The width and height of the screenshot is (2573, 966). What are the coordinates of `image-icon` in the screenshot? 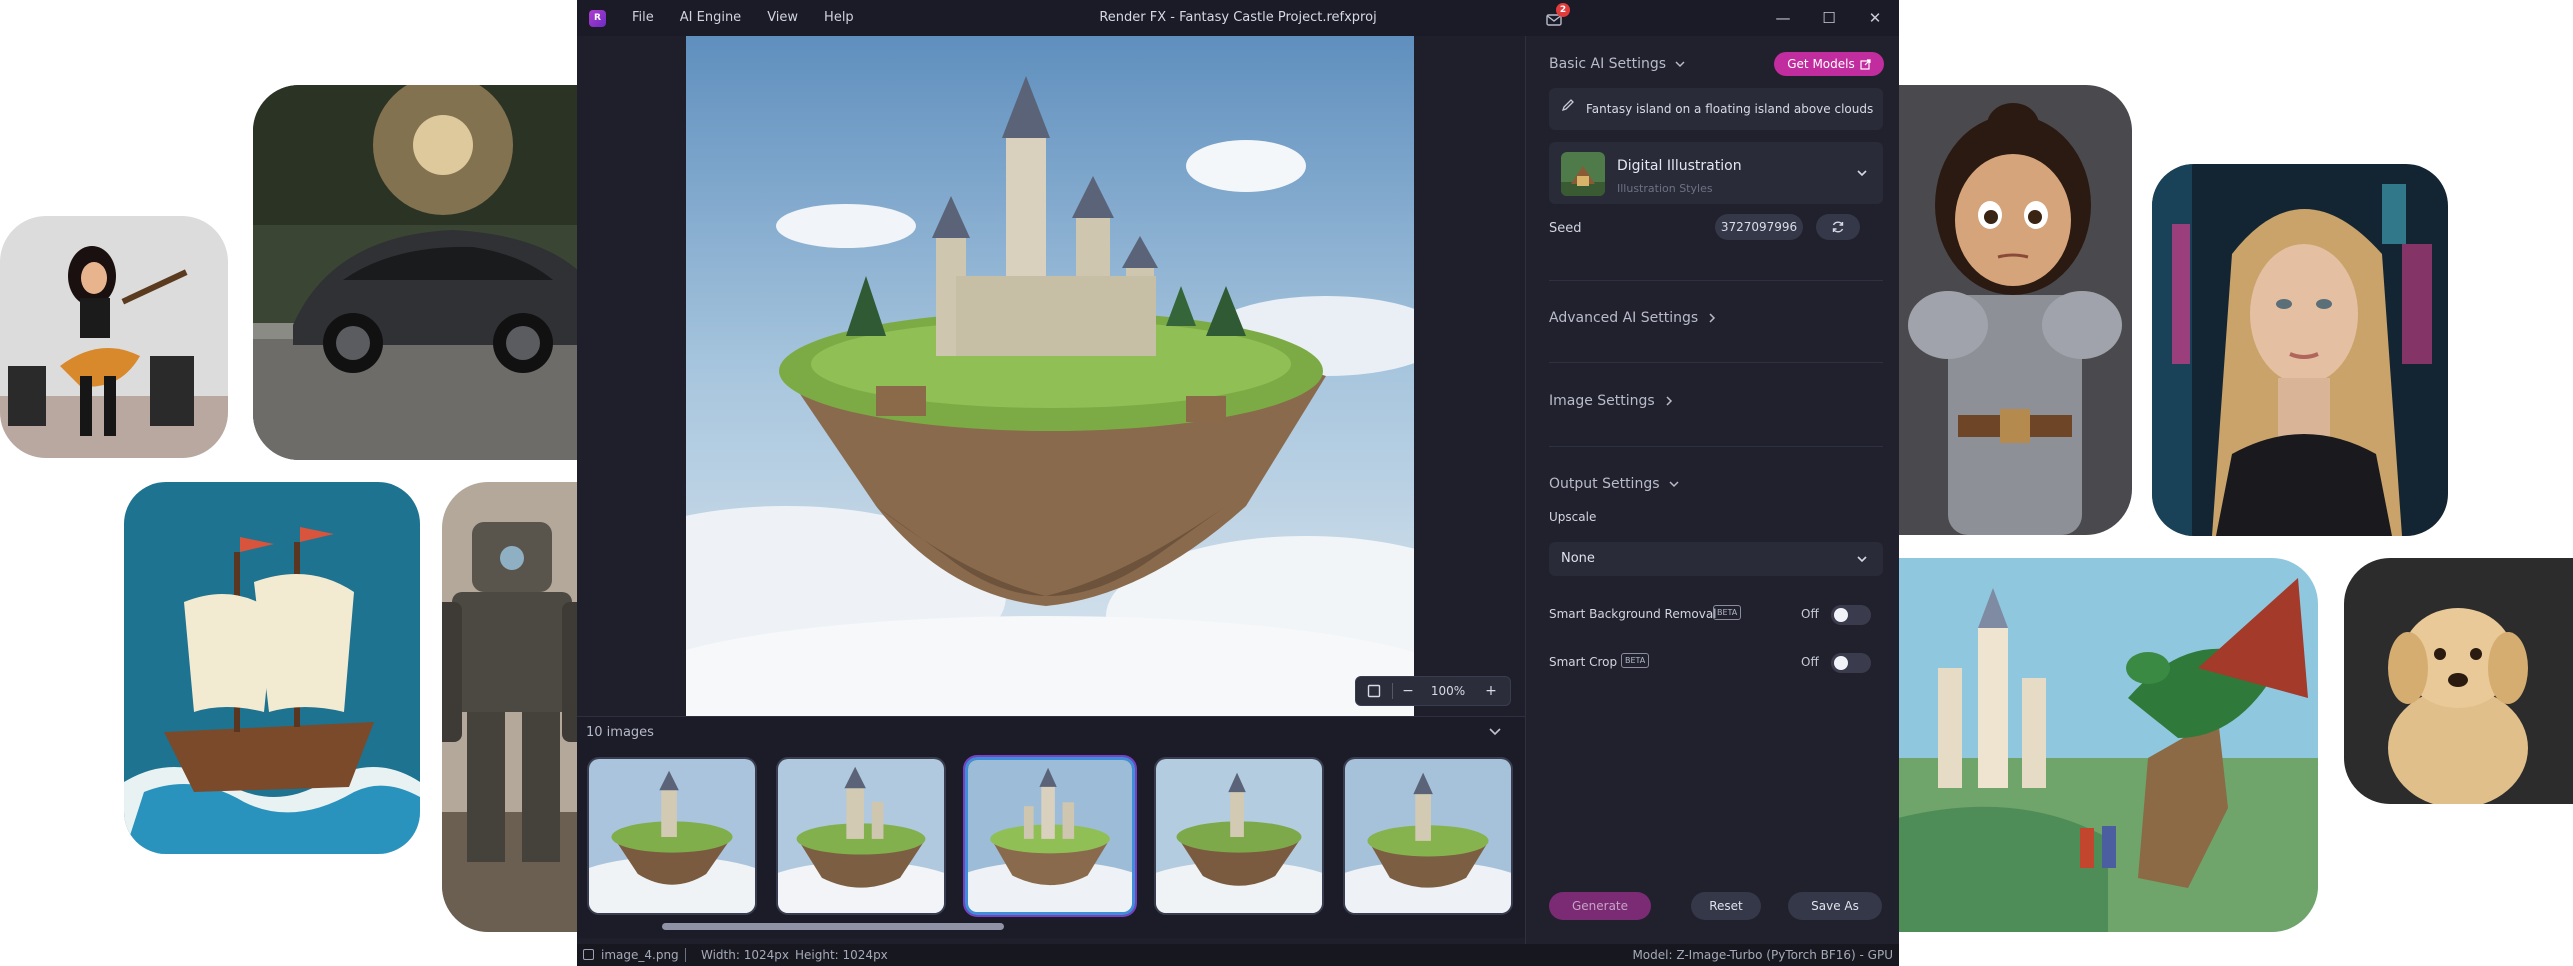 It's located at (588, 954).